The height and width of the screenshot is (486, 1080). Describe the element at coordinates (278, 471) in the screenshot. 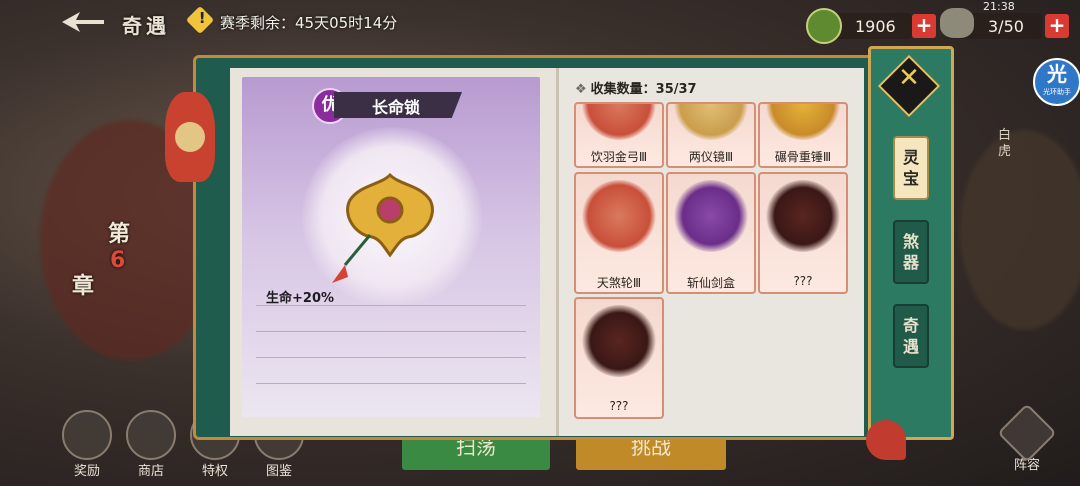

I see `codex-label: 图鉴` at that location.